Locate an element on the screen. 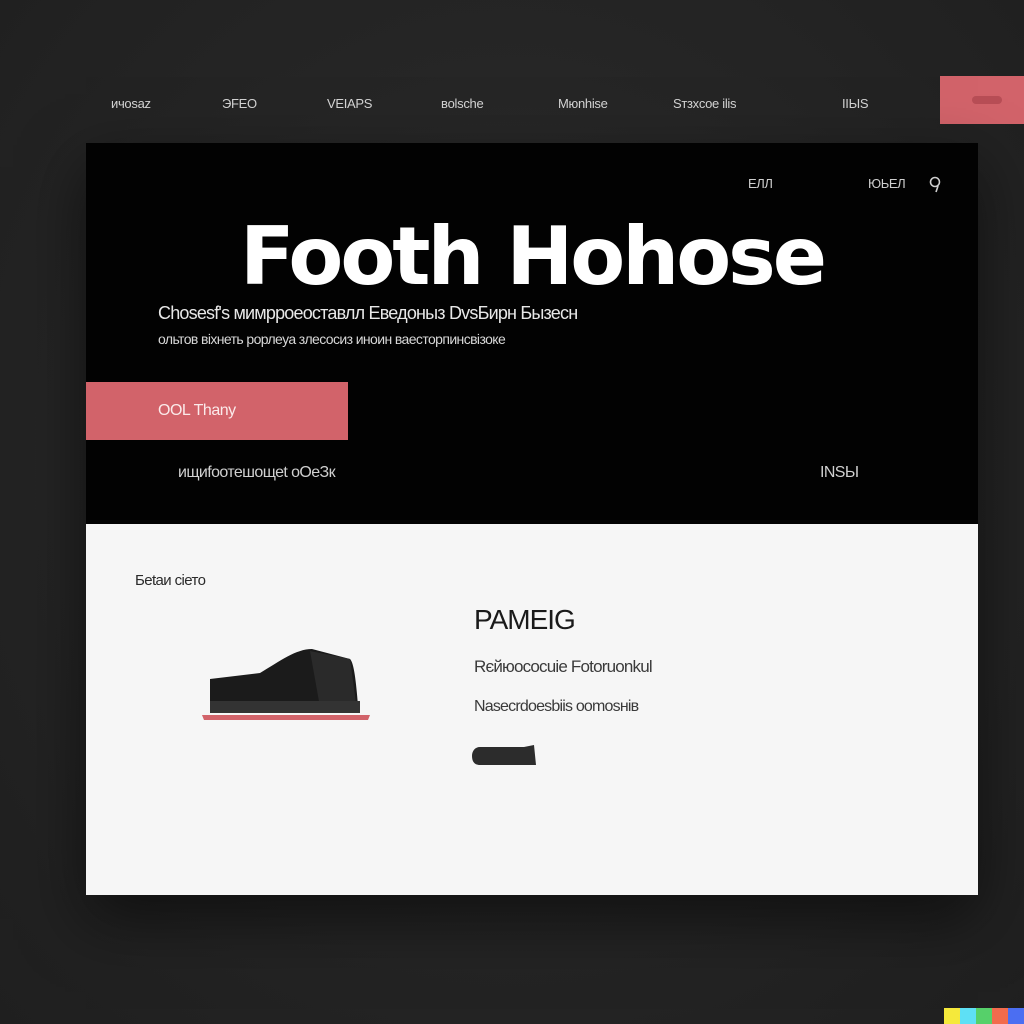 This screenshot has height=1024, width=1024. nav-item-5: Mюnhise is located at coordinates (583, 103).